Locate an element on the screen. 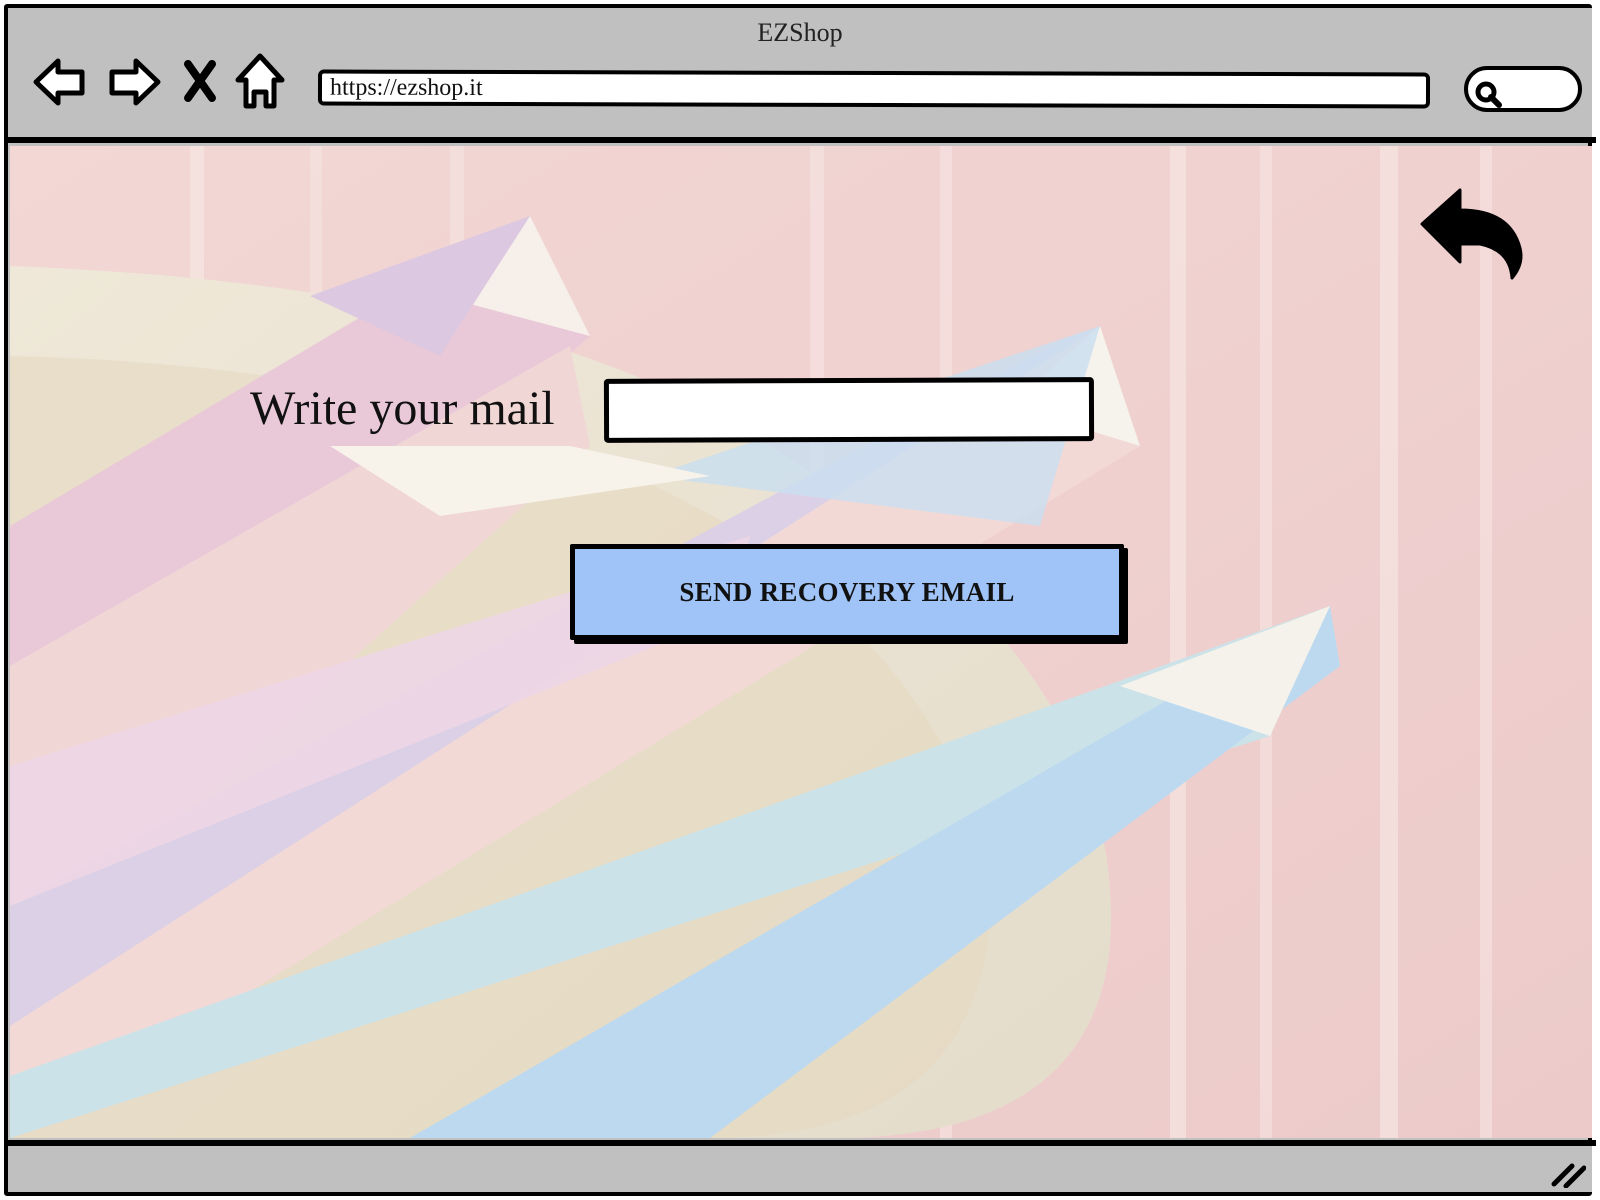 This screenshot has height=1200, width=1600. forward-icon is located at coordinates (134, 82).